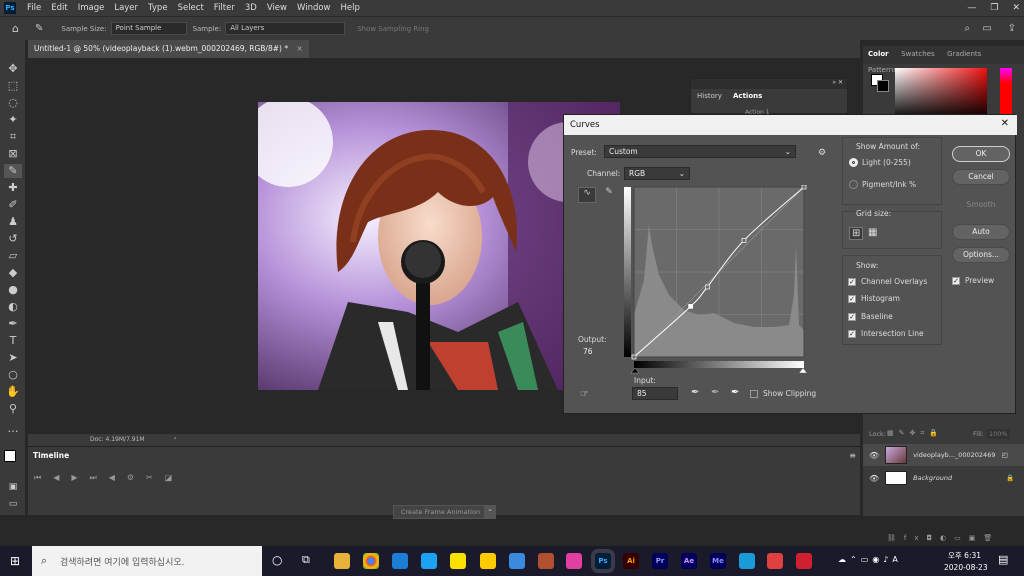  I want to click on auto-button: Auto, so click(981, 232).